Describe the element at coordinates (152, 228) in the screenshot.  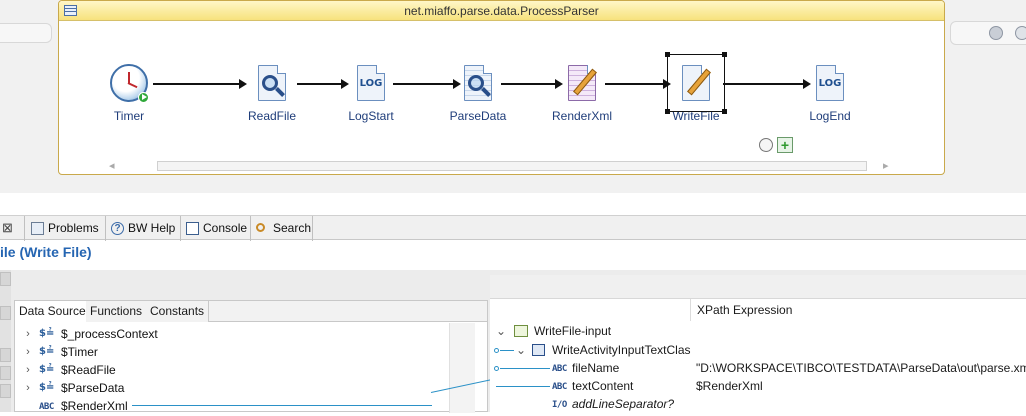
I see `tab-bw-help-label: BW Help` at that location.